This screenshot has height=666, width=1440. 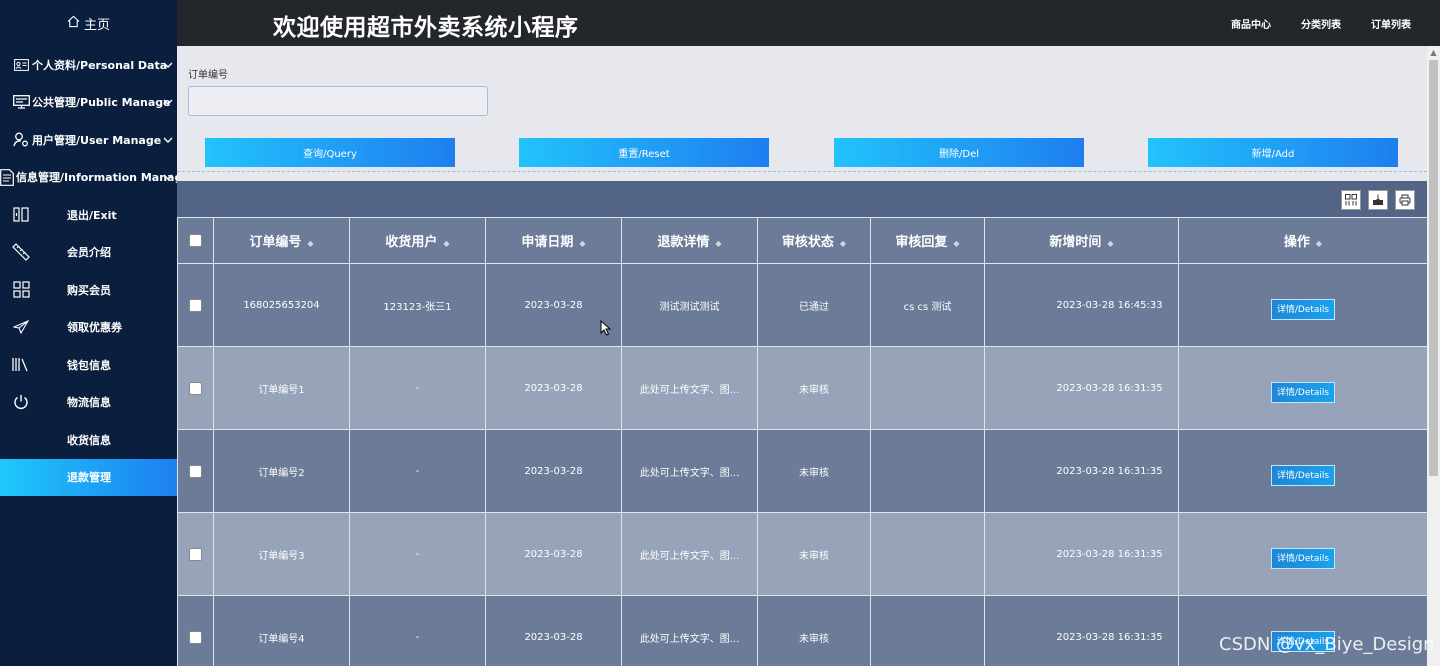 I want to click on sidebar-item-label: 会员介绍, so click(x=89, y=253).